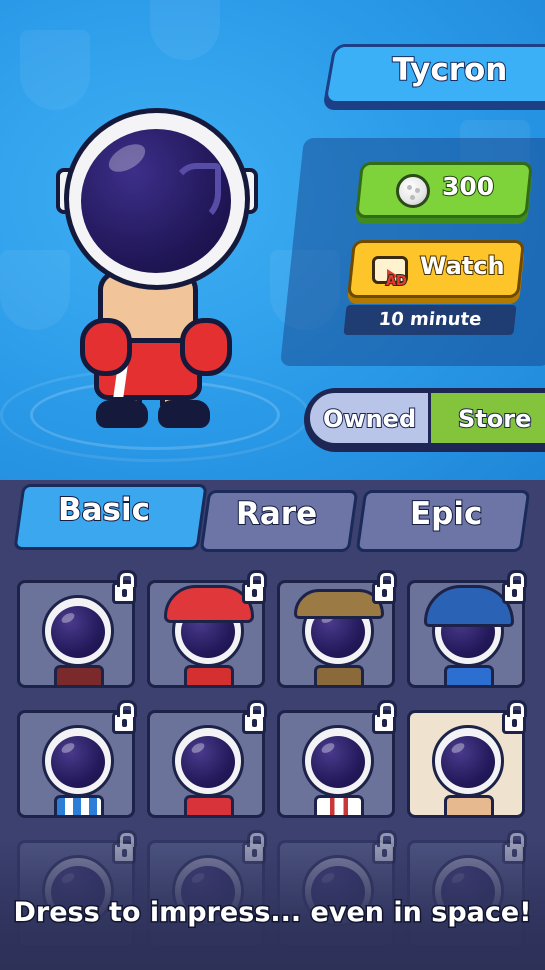  I want to click on tab-rare-label: Rare, so click(276, 514).